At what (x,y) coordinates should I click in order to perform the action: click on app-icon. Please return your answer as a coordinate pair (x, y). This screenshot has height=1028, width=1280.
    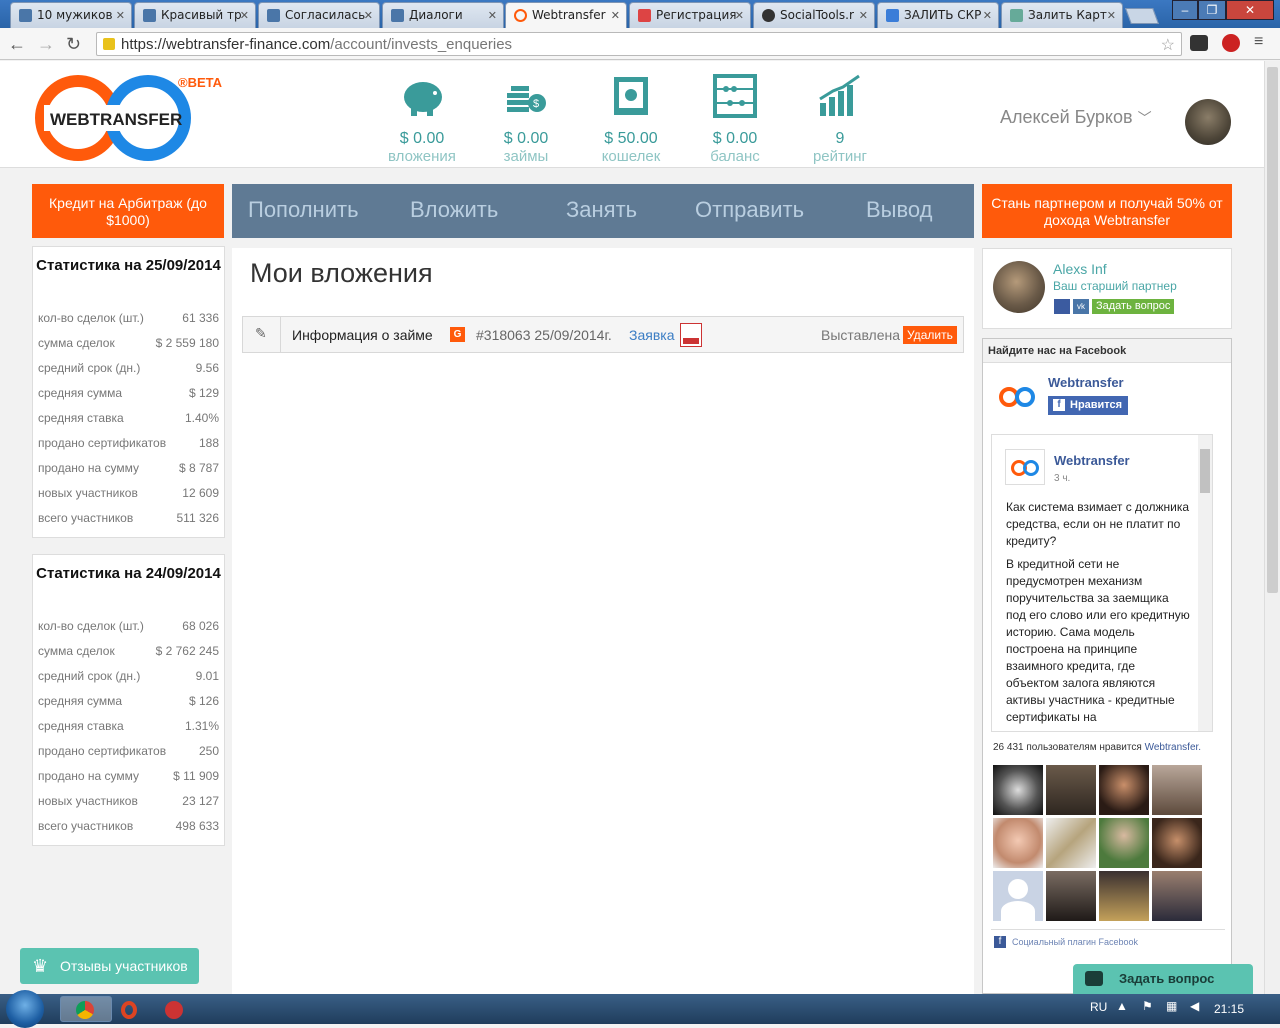
    Looking at the image, I should click on (174, 1010).